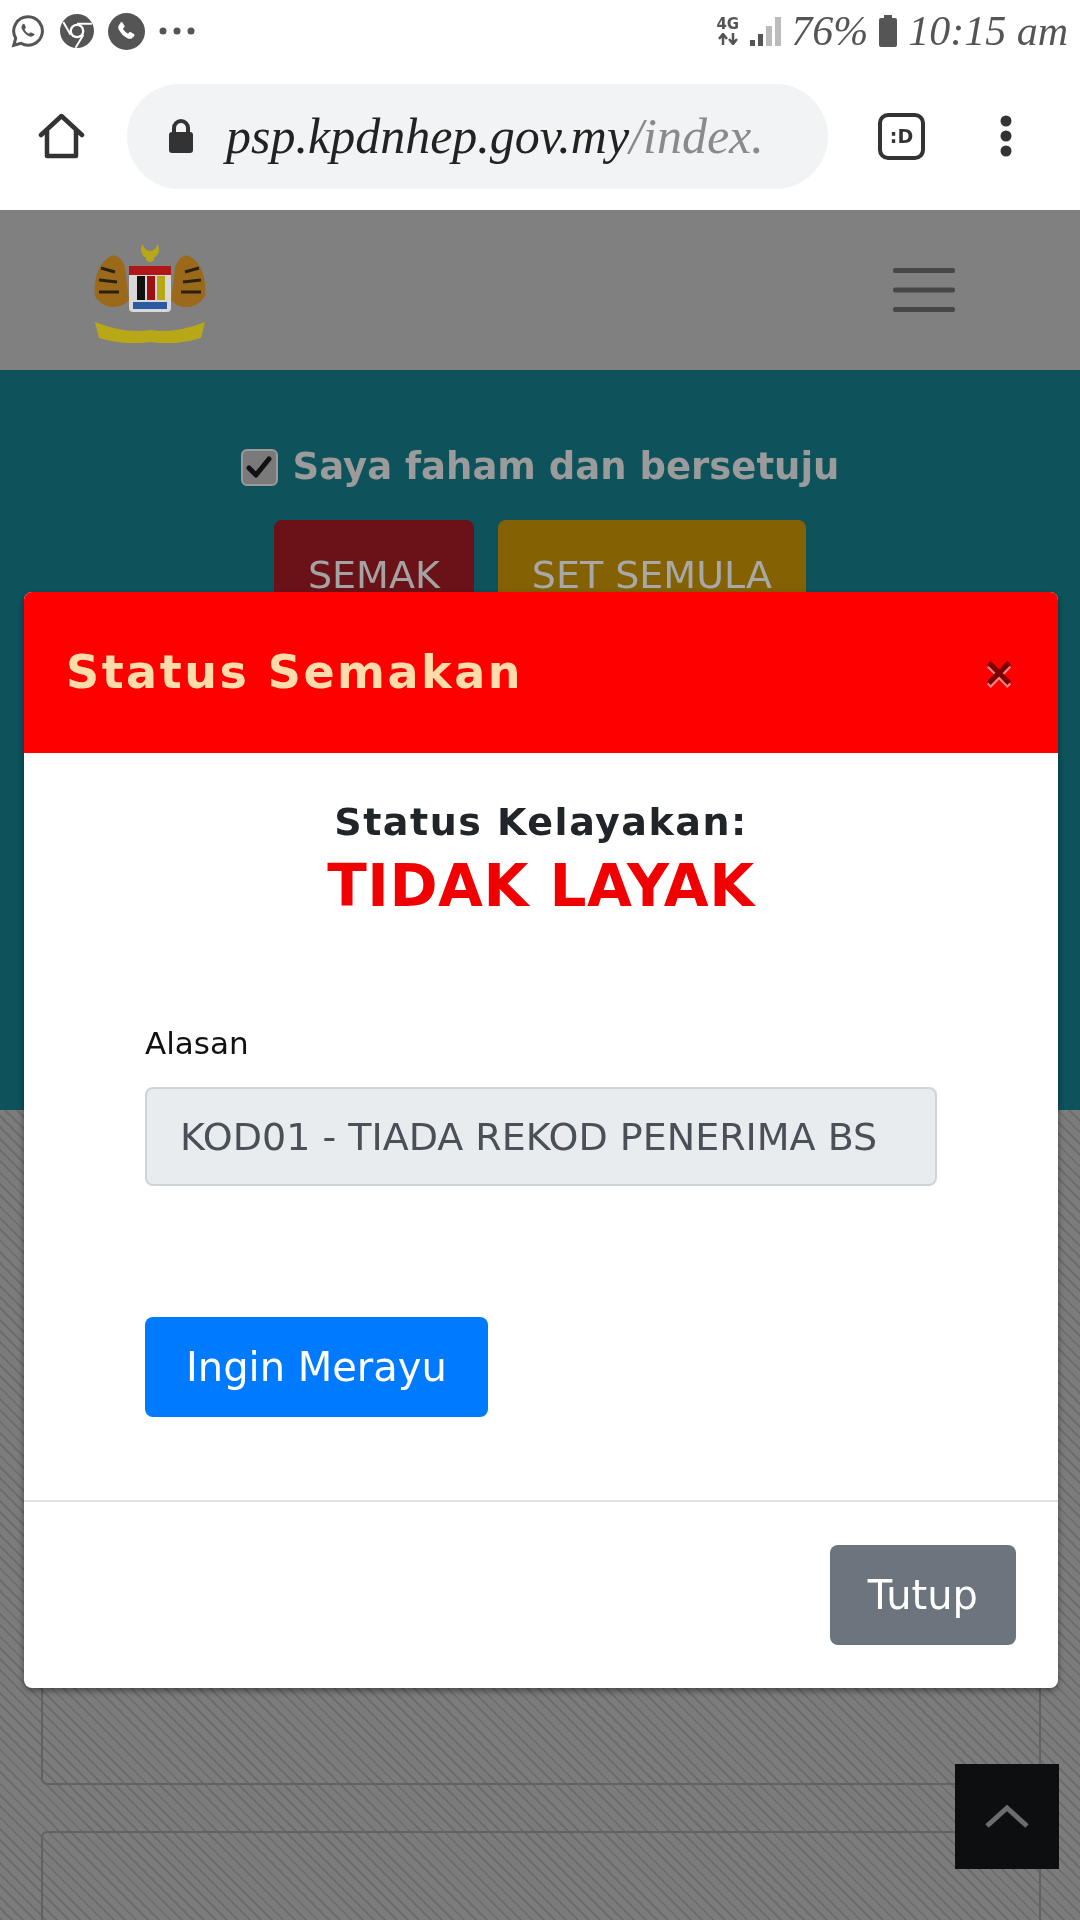 This screenshot has width=1080, height=1920. I want to click on lock-icon, so click(181, 136).